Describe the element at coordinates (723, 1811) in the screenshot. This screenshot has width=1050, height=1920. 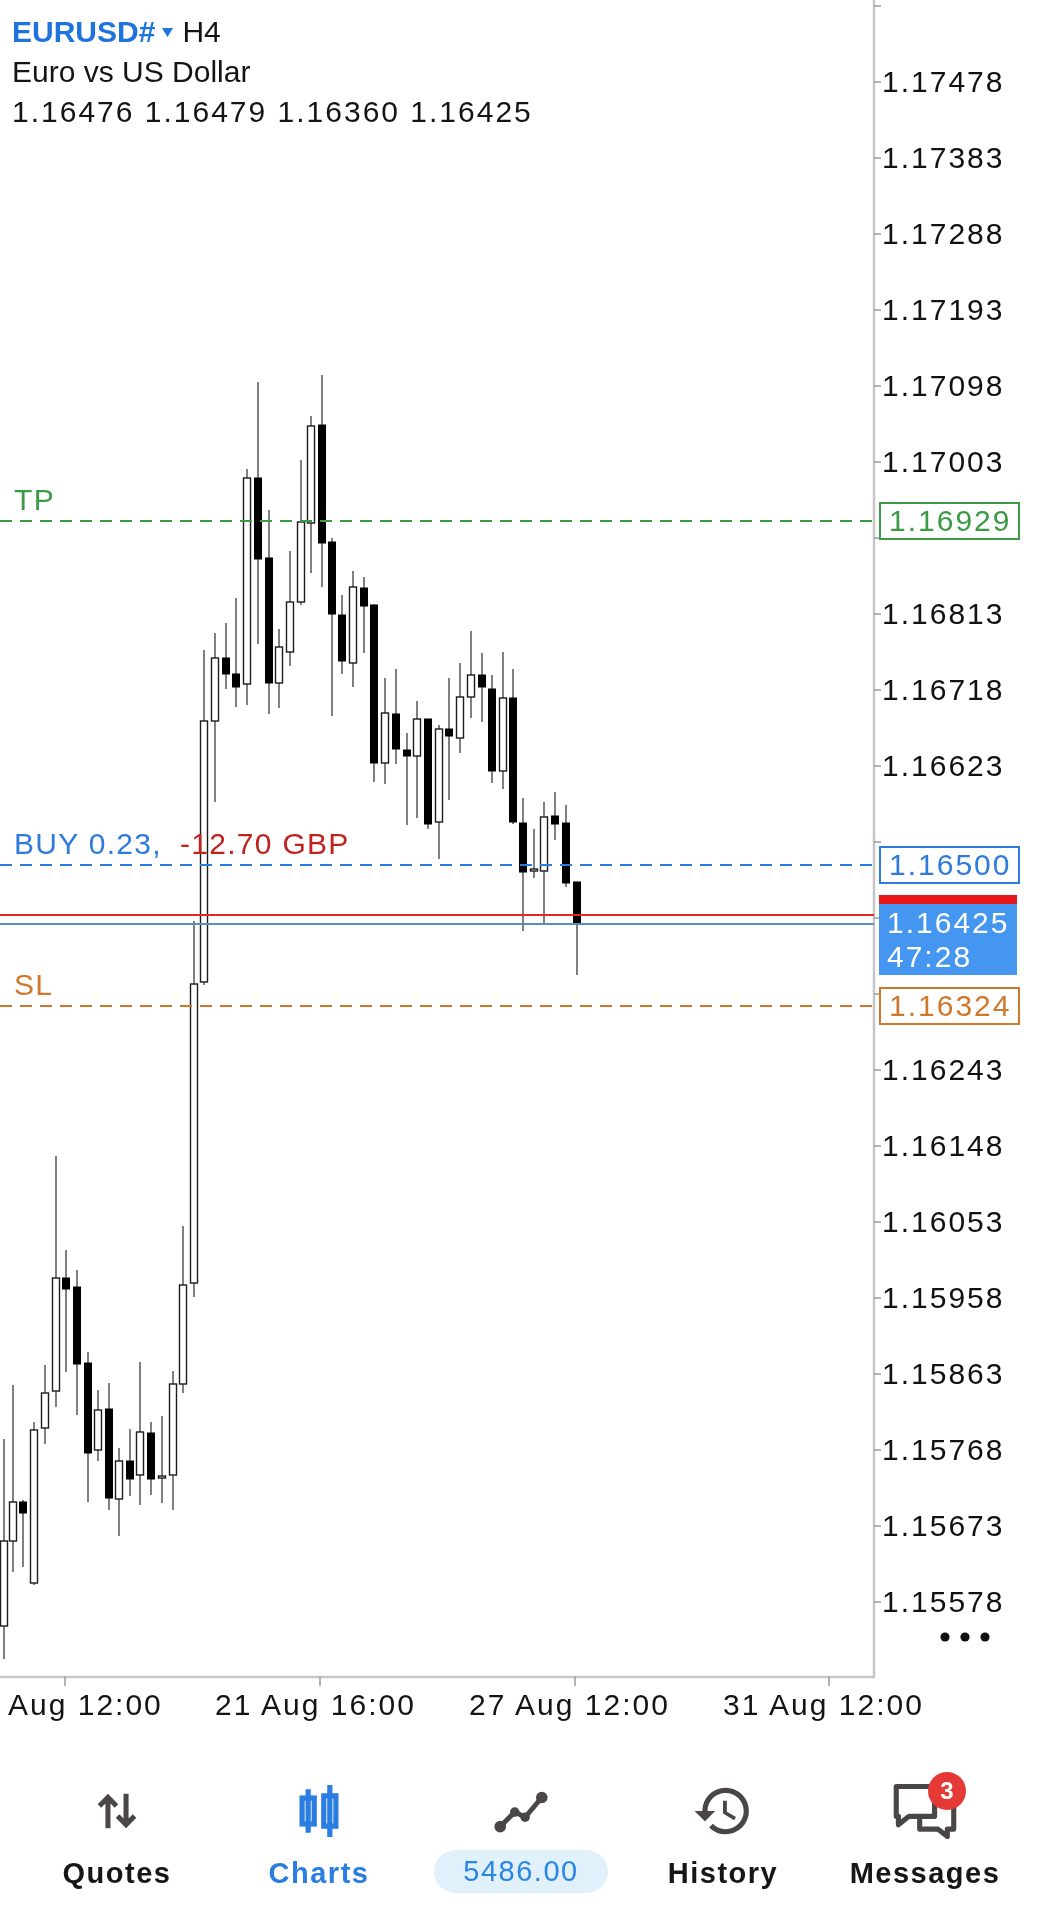
I see `history-icon` at that location.